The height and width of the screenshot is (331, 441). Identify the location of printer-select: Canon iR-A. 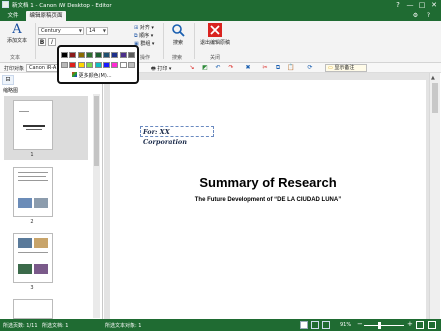
(42, 68).